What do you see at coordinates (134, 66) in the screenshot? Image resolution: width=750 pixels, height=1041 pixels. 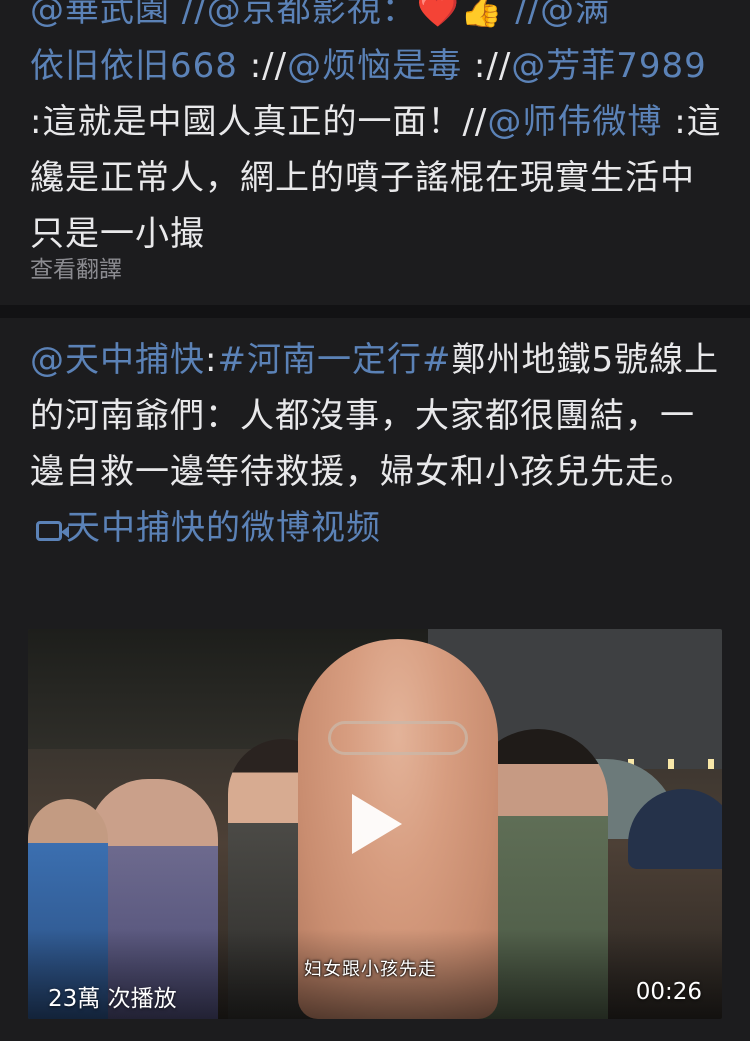 I see `mention-1: 依旧依旧668` at bounding box center [134, 66].